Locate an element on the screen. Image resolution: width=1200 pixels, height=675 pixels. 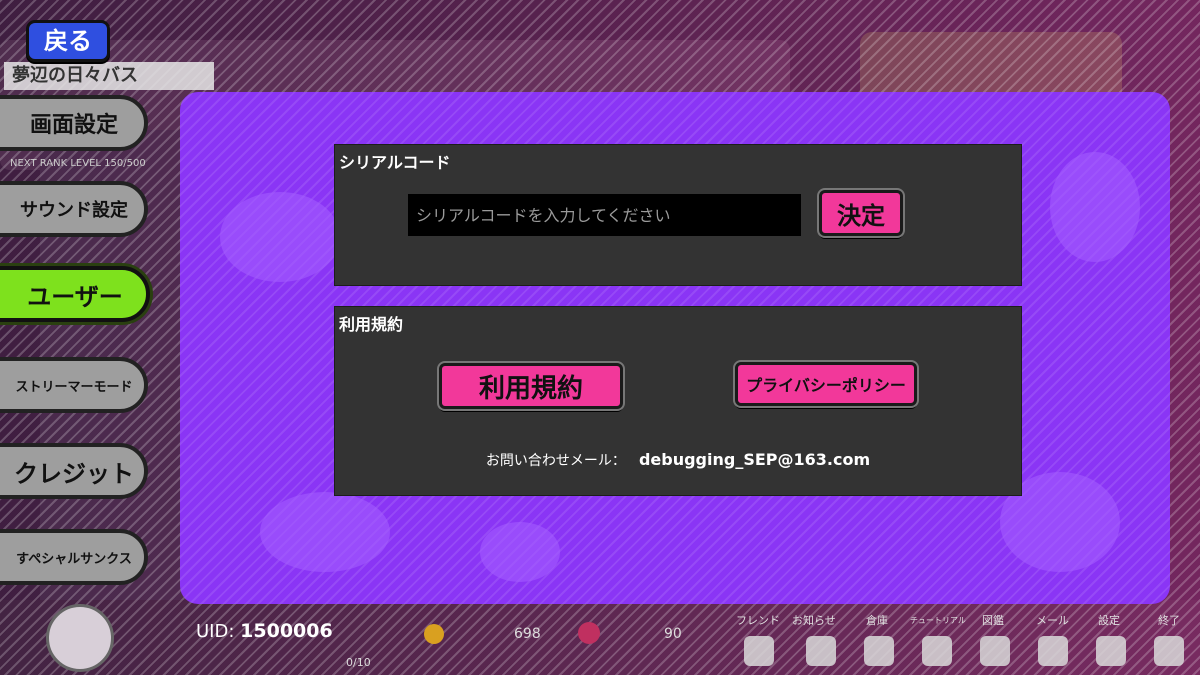
sidebar-item-user: ユーザー is located at coordinates (75, 294).